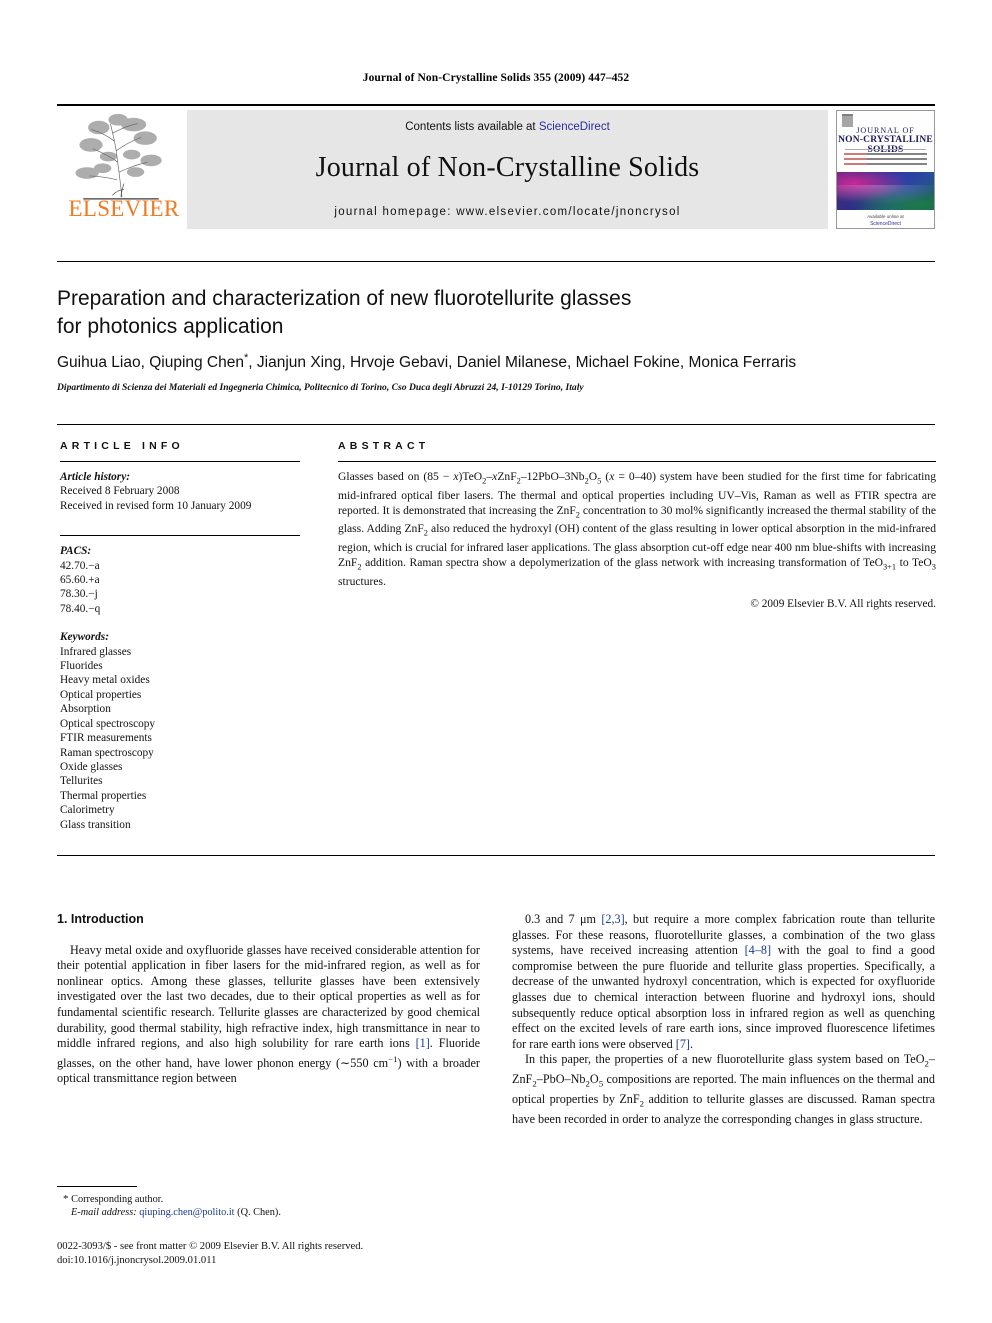 This screenshot has height=1323, width=992. Describe the element at coordinates (108, 723) in the screenshot. I see `keyword-item: Optical spectroscopy` at that location.